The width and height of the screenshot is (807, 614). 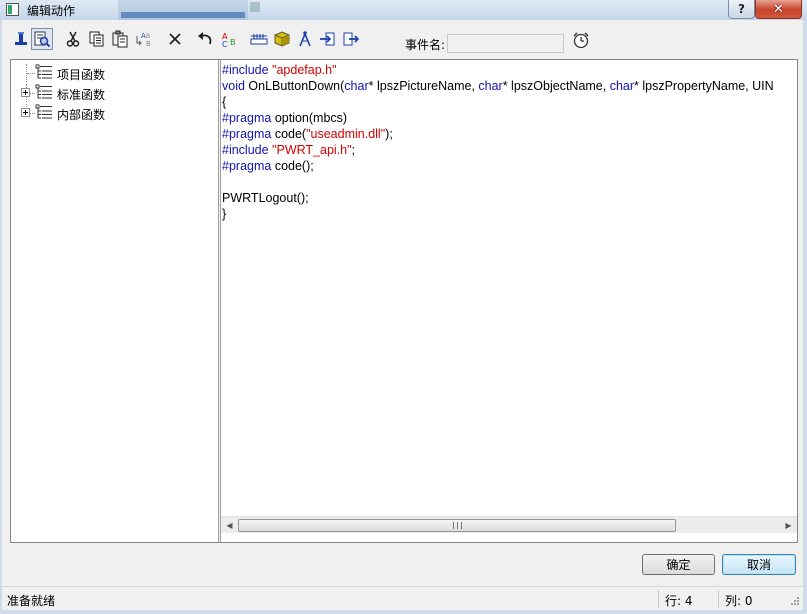 What do you see at coordinates (505, 43) in the screenshot?
I see `event-name-field` at bounding box center [505, 43].